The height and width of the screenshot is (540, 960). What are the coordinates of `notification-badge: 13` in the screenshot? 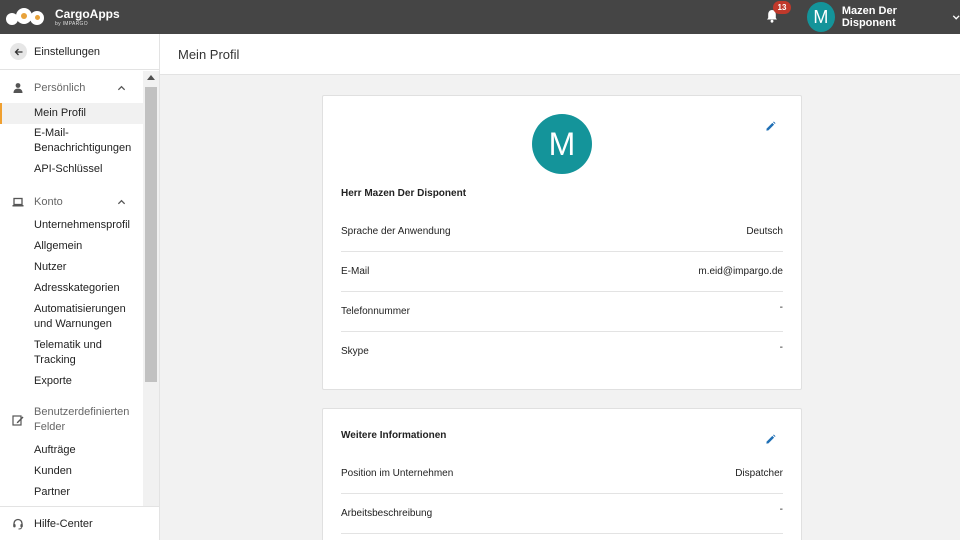 It's located at (782, 7).